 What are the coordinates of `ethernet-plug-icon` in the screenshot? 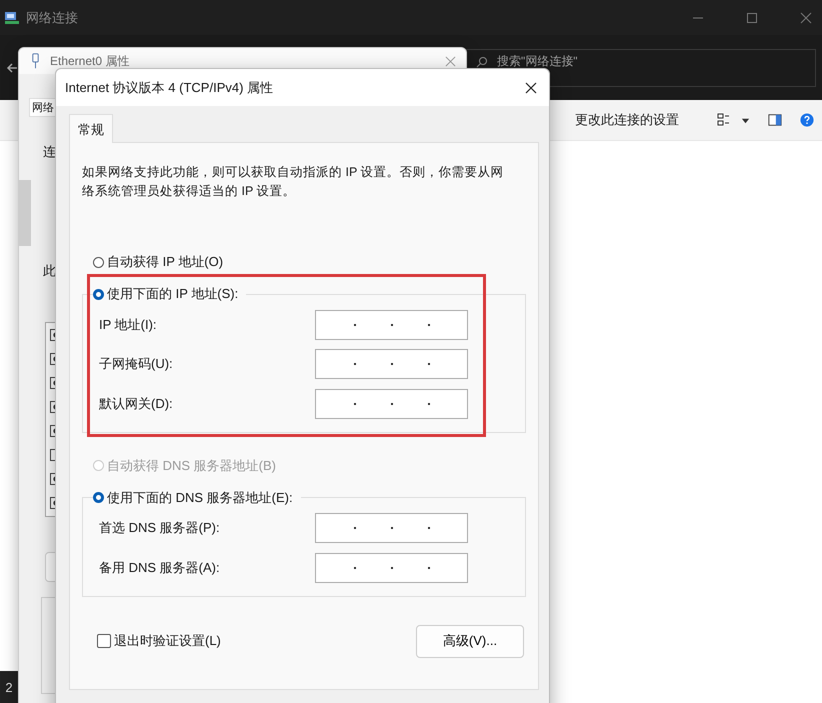 It's located at (35, 61).